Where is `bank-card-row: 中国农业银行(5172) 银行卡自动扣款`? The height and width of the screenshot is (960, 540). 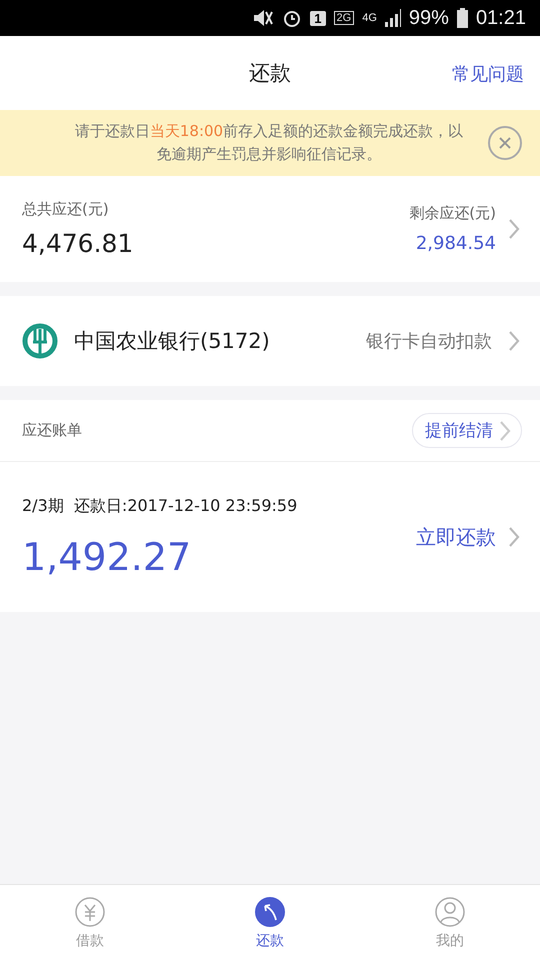
bank-card-row: 中国农业银行(5172) 银行卡自动扣款 is located at coordinates (270, 341).